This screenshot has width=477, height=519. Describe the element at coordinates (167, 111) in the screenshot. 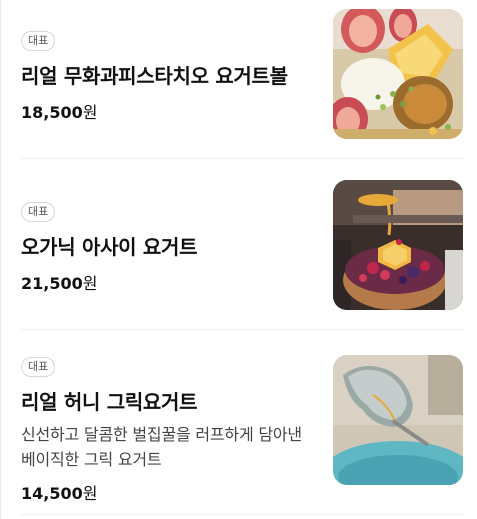

I see `menu-item-price: 18,500원` at that location.